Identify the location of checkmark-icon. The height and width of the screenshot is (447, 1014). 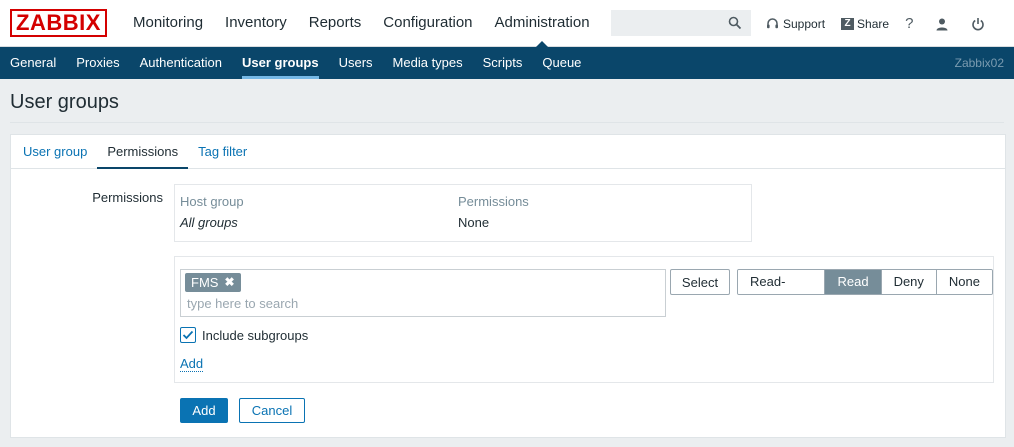
(188, 335).